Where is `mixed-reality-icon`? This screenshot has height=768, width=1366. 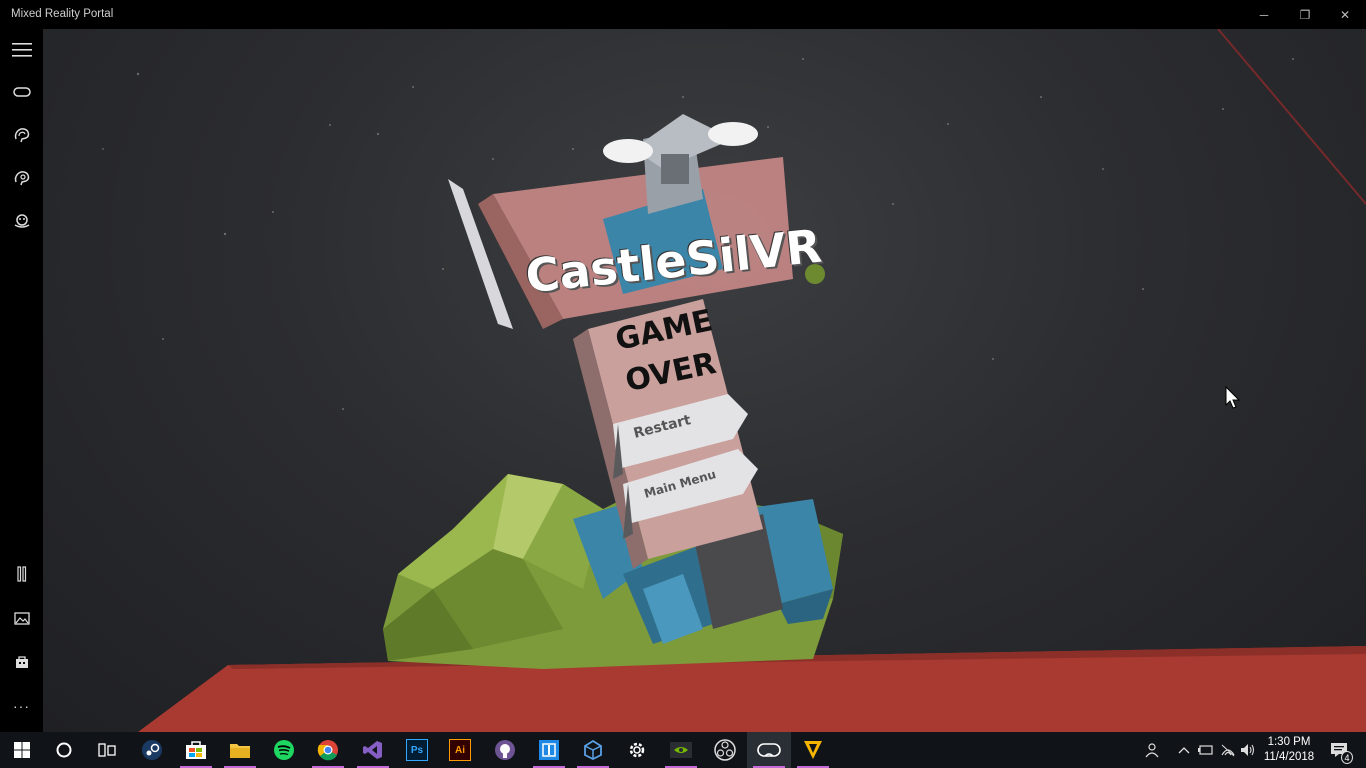
mixed-reality-icon is located at coordinates (21, 221).